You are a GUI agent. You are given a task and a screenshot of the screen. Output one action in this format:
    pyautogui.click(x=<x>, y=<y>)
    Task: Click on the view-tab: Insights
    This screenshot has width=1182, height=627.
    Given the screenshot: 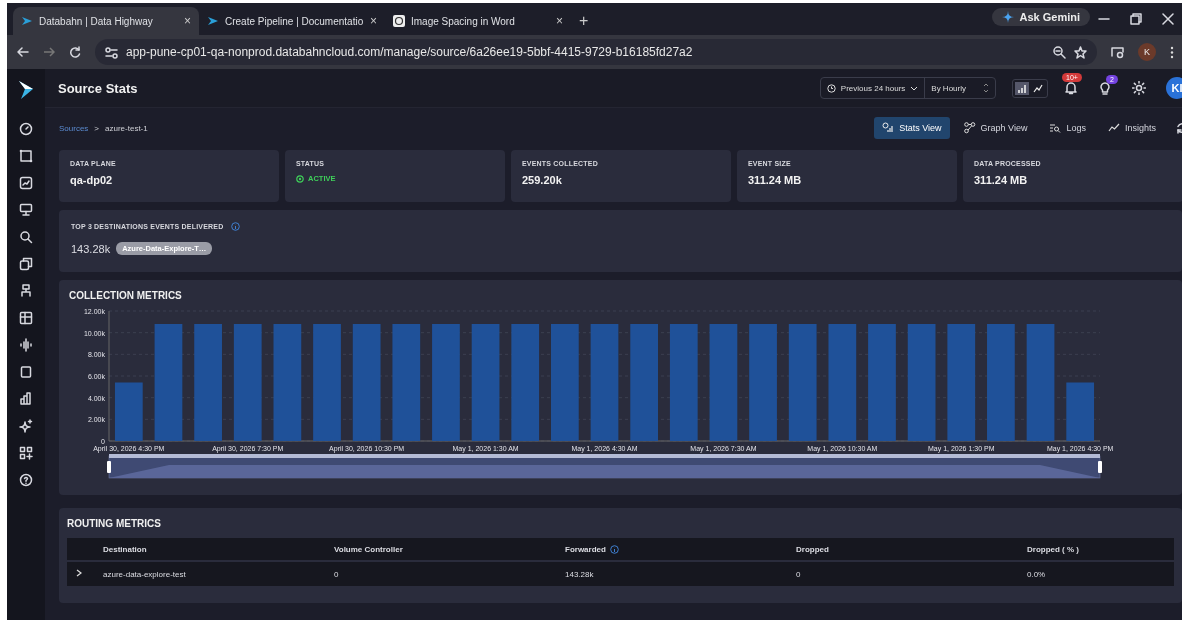 What is the action you would take?
    pyautogui.click(x=1131, y=128)
    